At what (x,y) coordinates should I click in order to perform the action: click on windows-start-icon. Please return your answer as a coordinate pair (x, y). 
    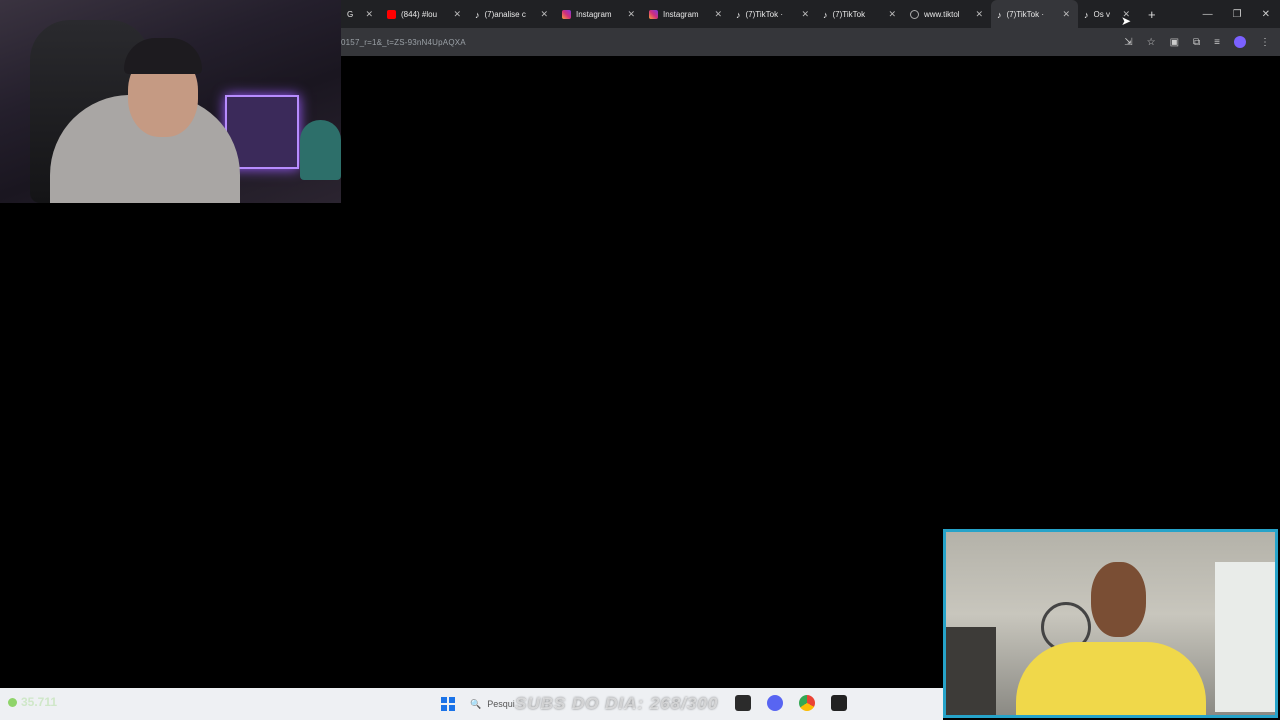
    Looking at the image, I should click on (448, 704).